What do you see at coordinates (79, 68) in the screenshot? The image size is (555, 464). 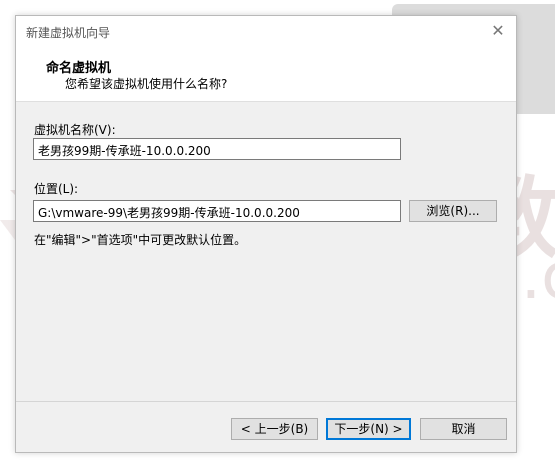 I see `page-title: 命名虚拟机` at bounding box center [79, 68].